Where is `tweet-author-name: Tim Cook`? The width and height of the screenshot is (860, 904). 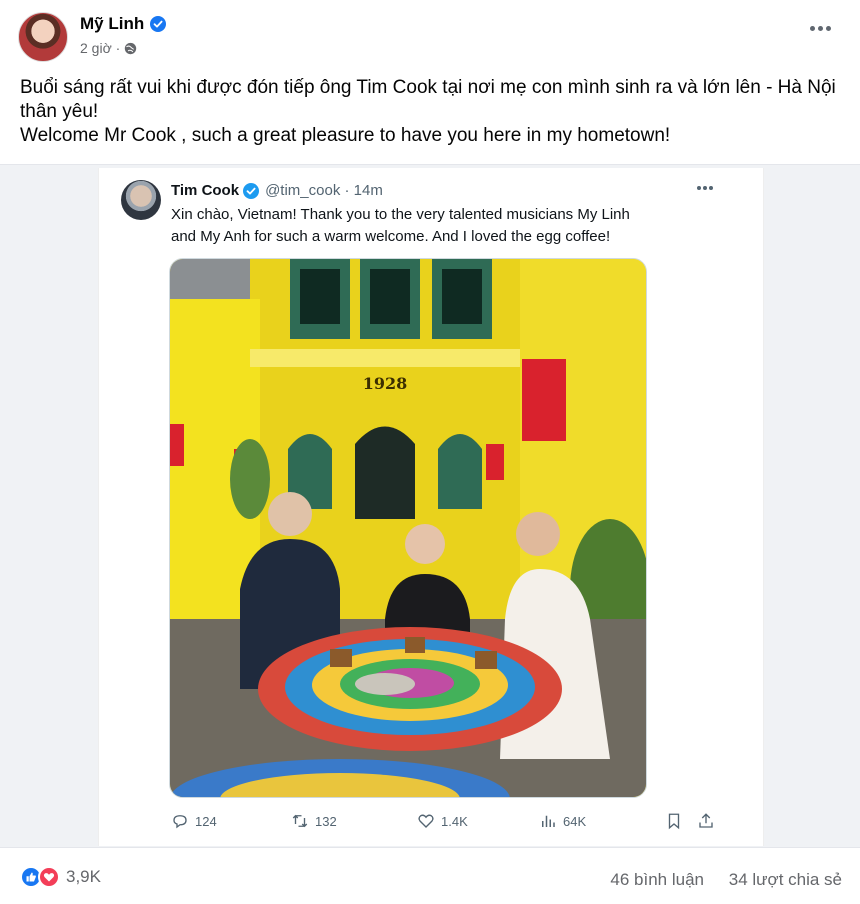 tweet-author-name: Tim Cook is located at coordinates (205, 190).